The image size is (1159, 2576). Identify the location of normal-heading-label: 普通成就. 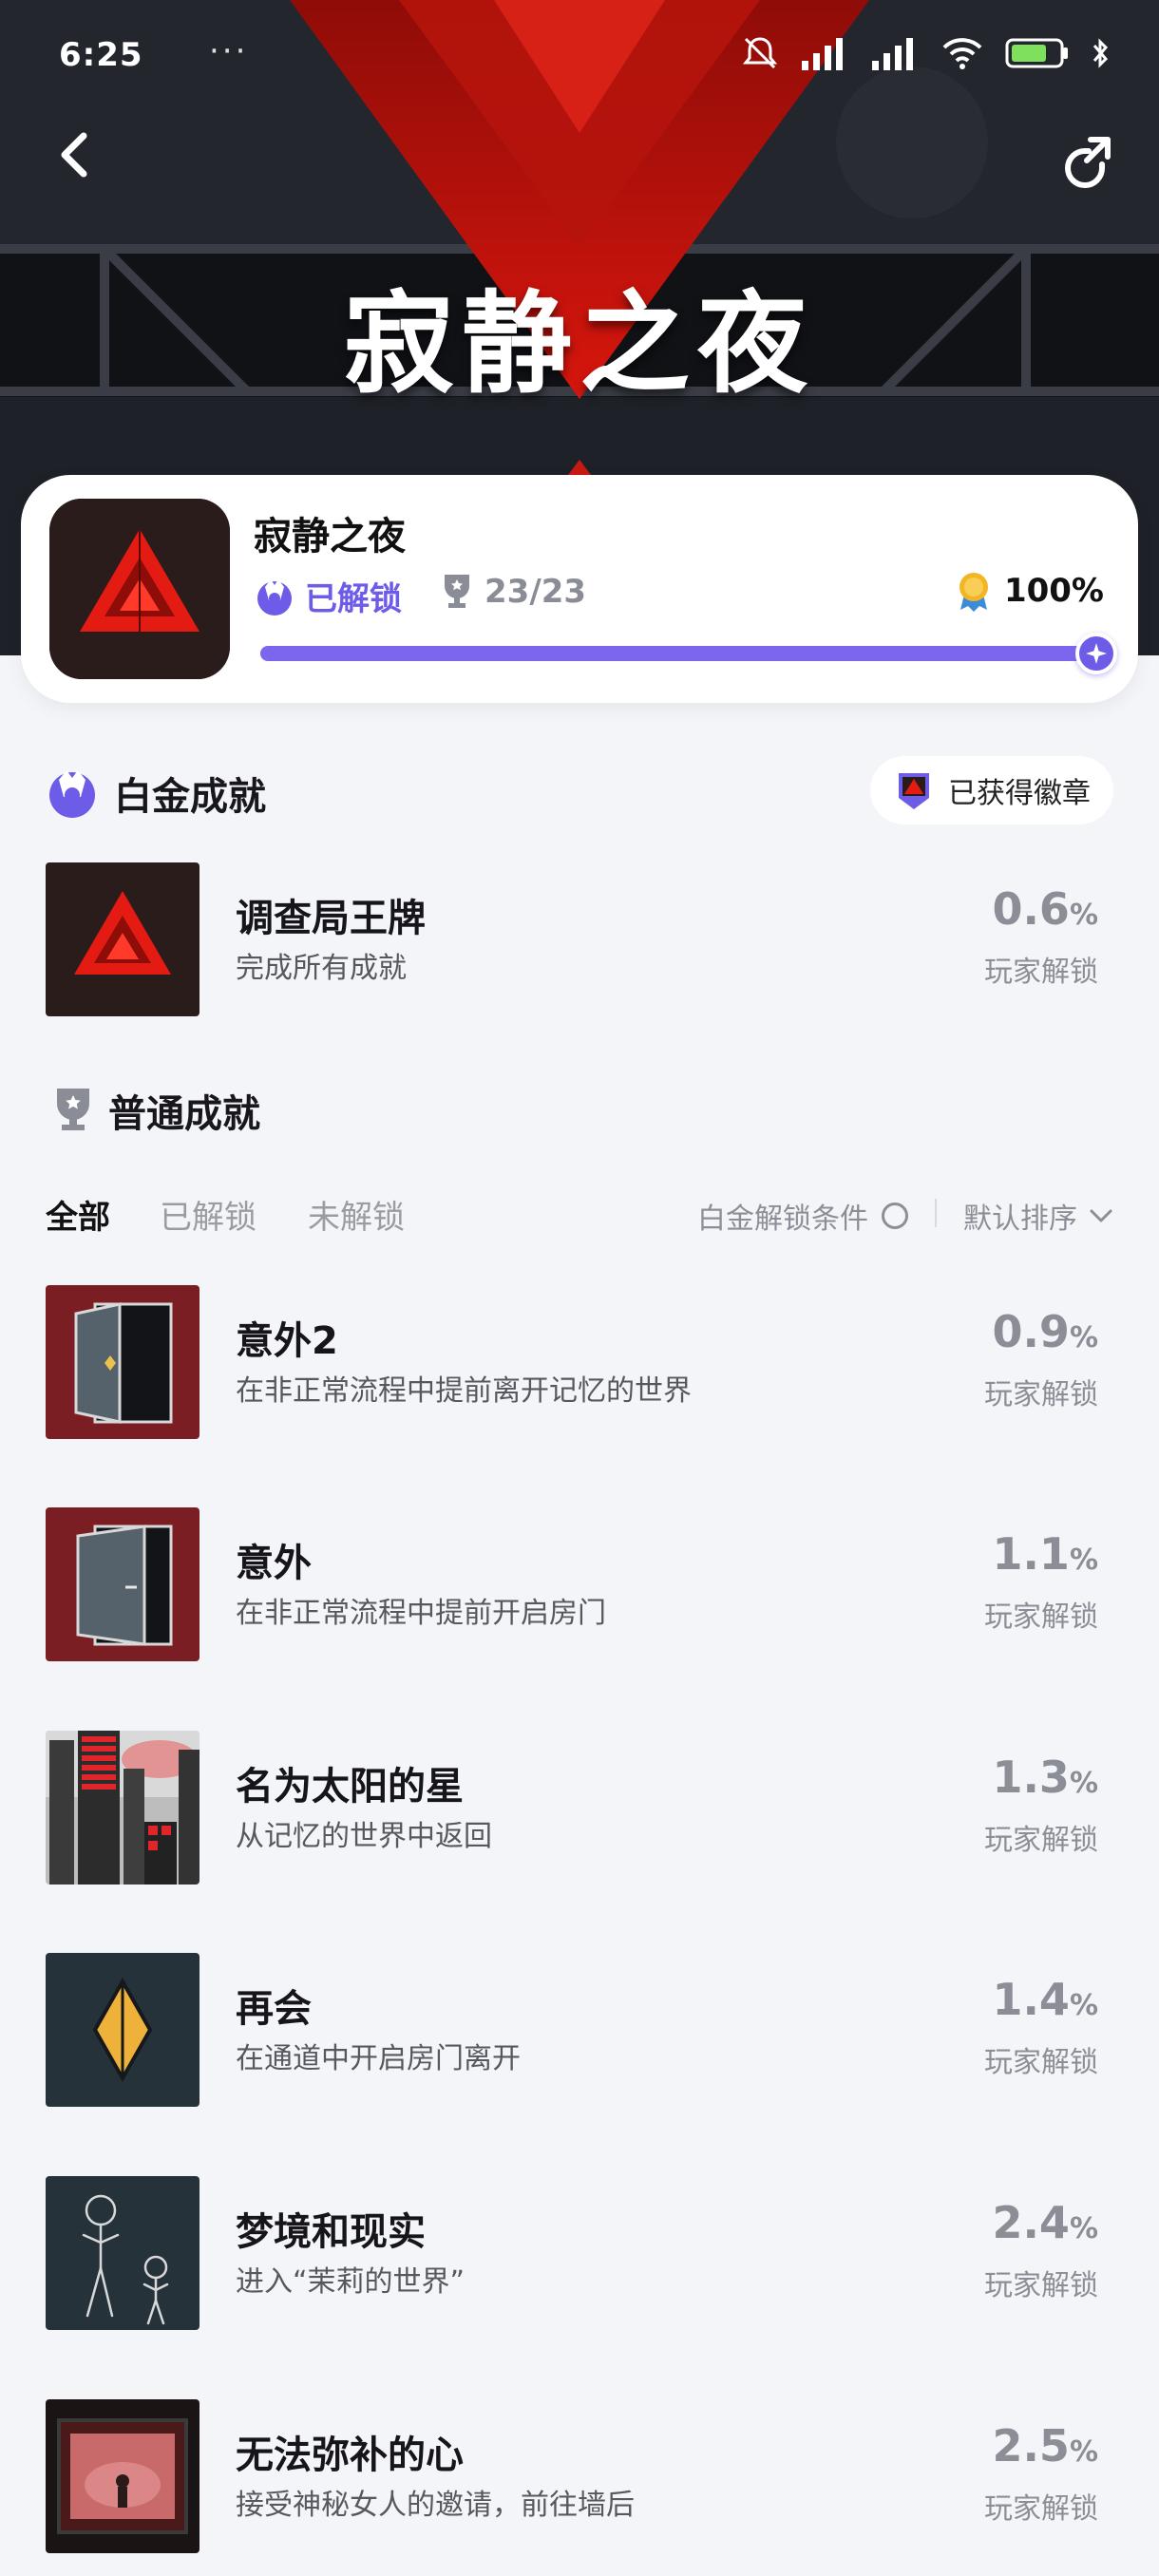
(184, 1114).